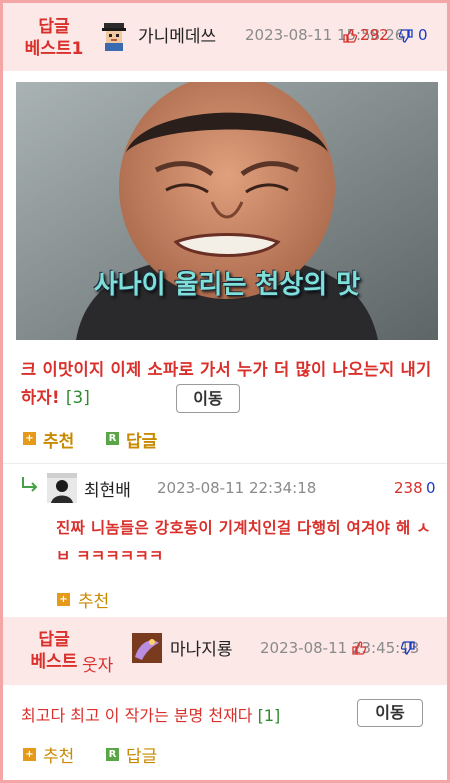 This screenshot has width=450, height=783. I want to click on comment-downvote-count: 0, so click(431, 488).